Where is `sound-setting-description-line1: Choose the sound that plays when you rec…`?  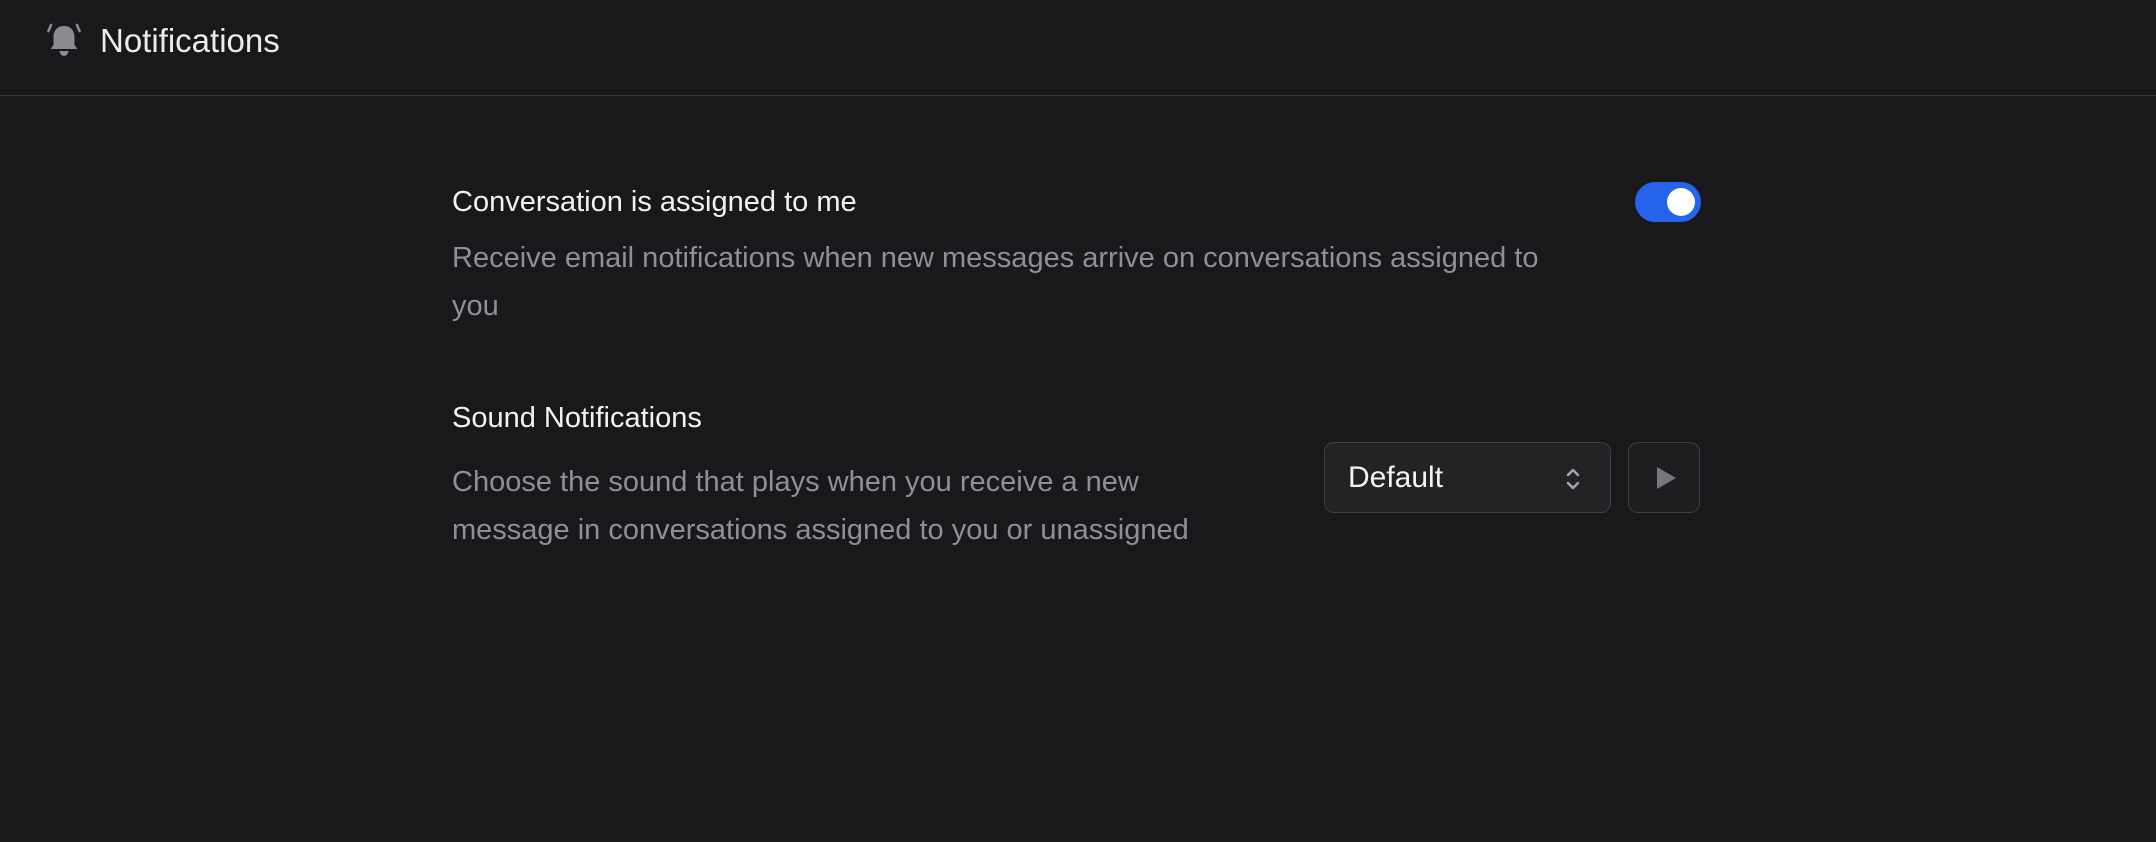 sound-setting-description-line1: Choose the sound that plays when you rec… is located at coordinates (795, 482).